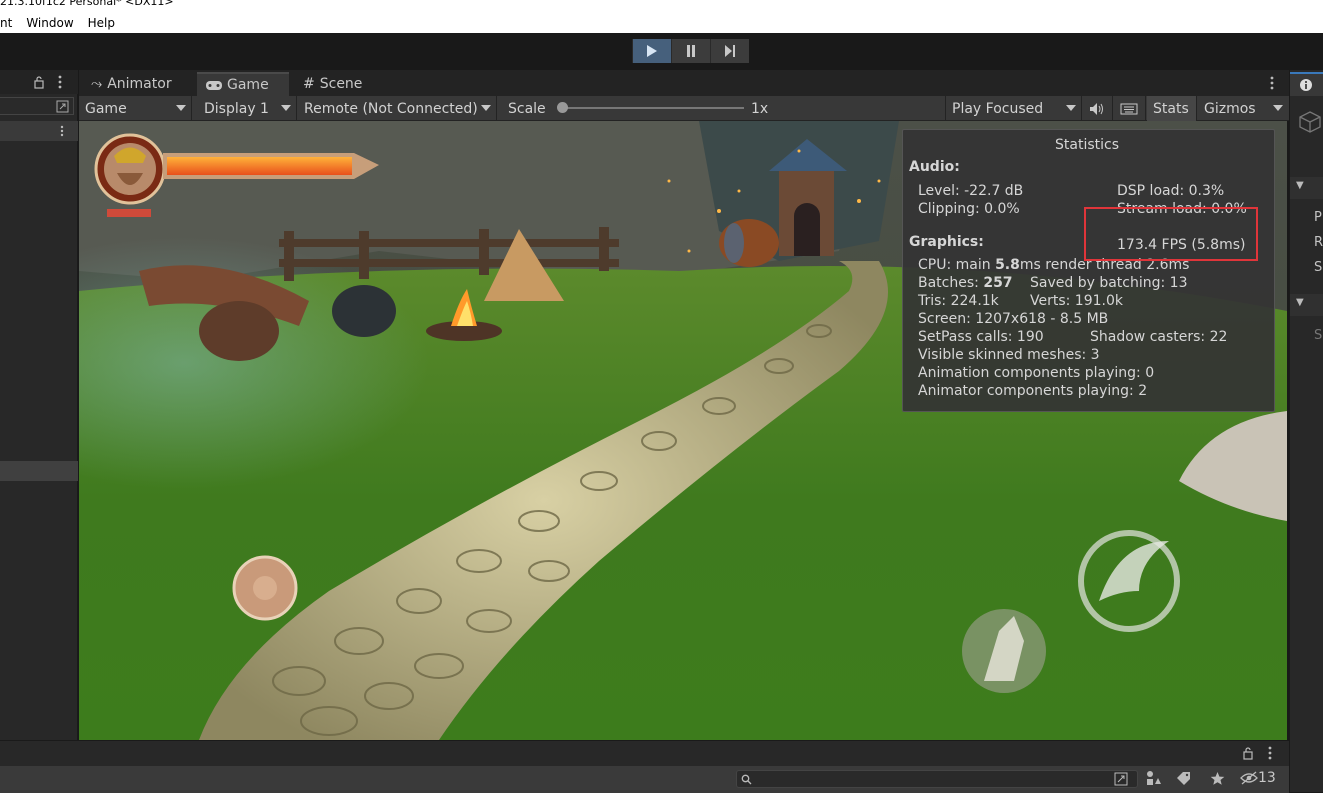 Image resolution: width=1323 pixels, height=793 pixels. I want to click on display-dropdown: Display 1, so click(247, 108).